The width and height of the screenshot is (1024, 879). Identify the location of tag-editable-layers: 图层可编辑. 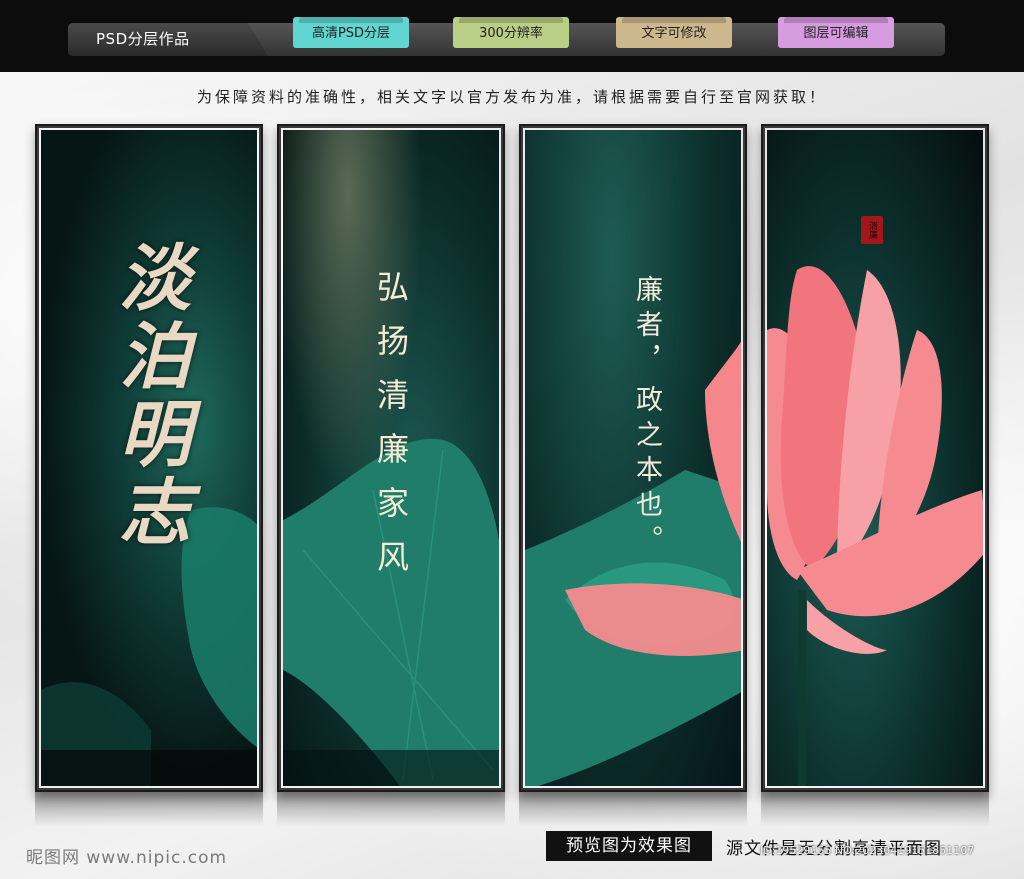
(836, 32).